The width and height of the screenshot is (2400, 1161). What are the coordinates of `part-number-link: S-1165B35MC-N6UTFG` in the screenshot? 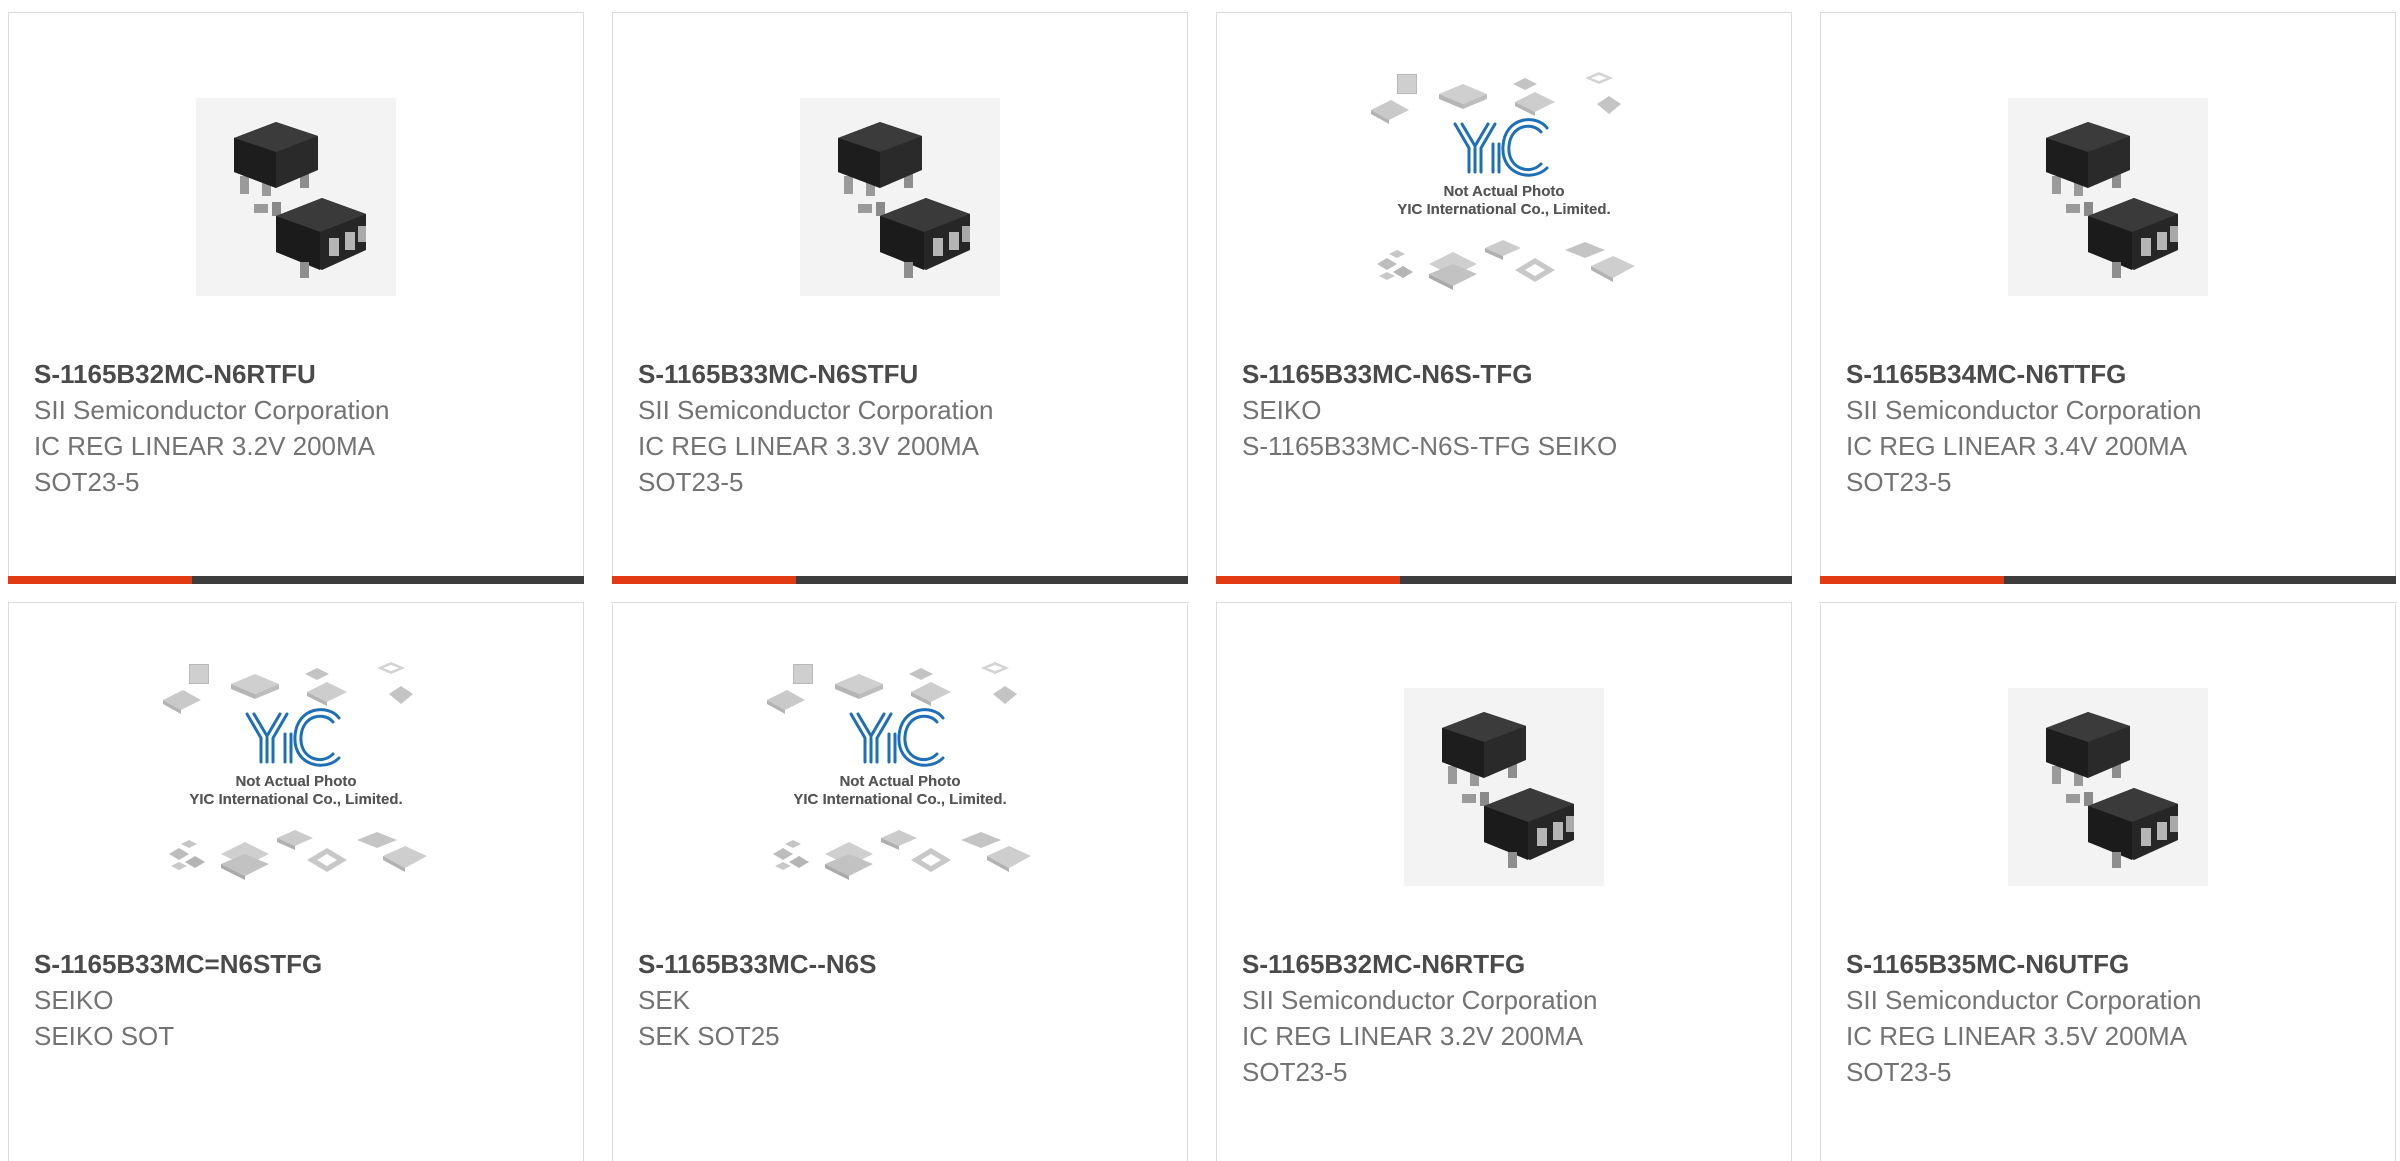 It's located at (2110, 964).